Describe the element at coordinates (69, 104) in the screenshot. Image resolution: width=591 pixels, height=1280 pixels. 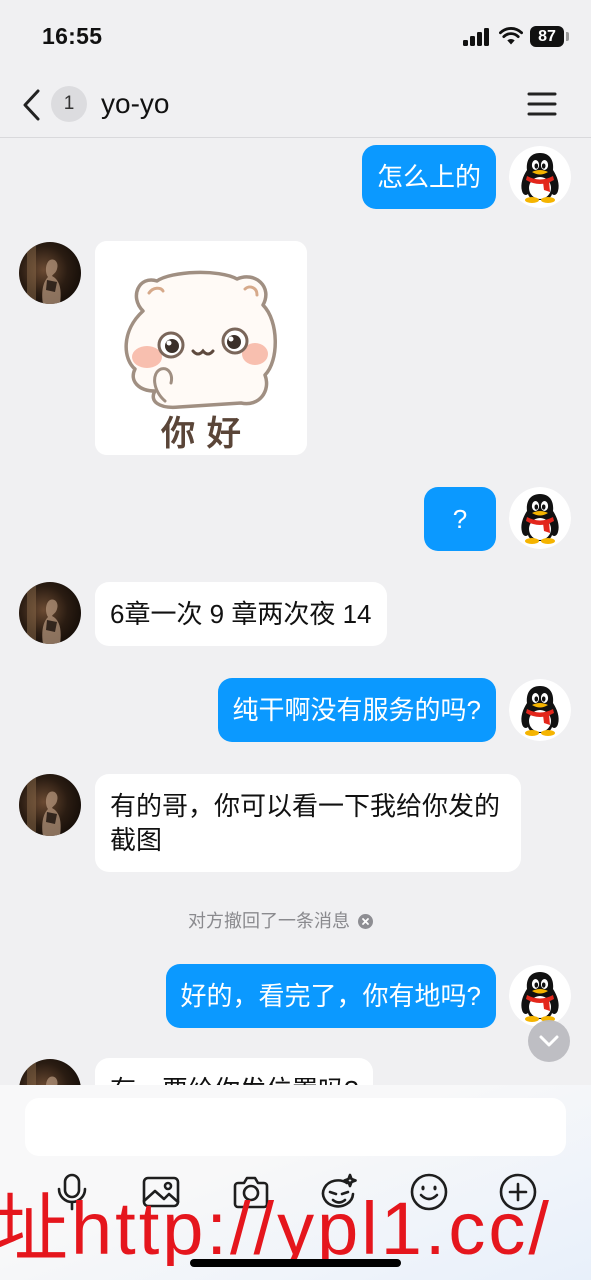
I see `unread-count-badge: 1` at that location.